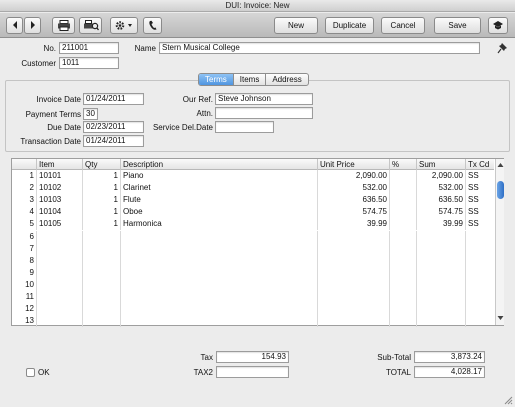 The image size is (515, 407). I want to click on print-preview-button, so click(90, 25).